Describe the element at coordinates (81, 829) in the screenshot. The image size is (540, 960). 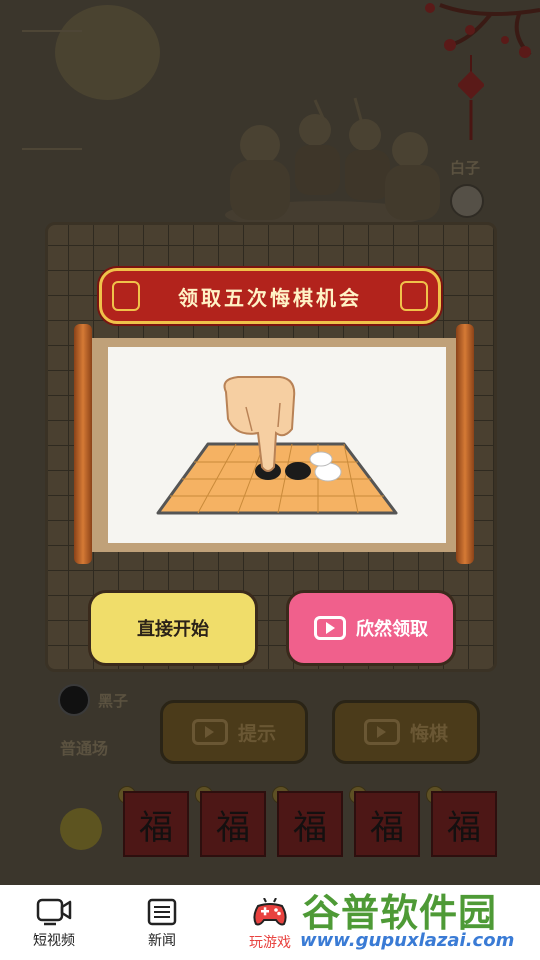
I see `smiley-icon` at that location.